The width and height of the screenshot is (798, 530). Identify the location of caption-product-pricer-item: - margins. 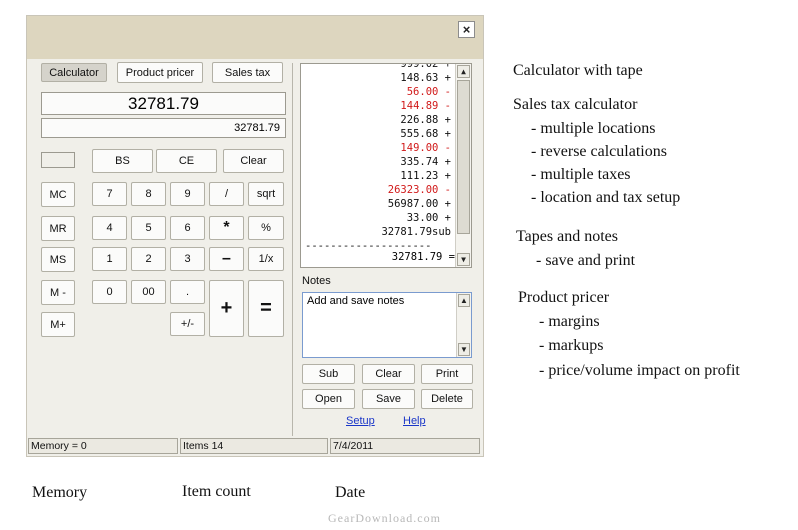
(569, 321).